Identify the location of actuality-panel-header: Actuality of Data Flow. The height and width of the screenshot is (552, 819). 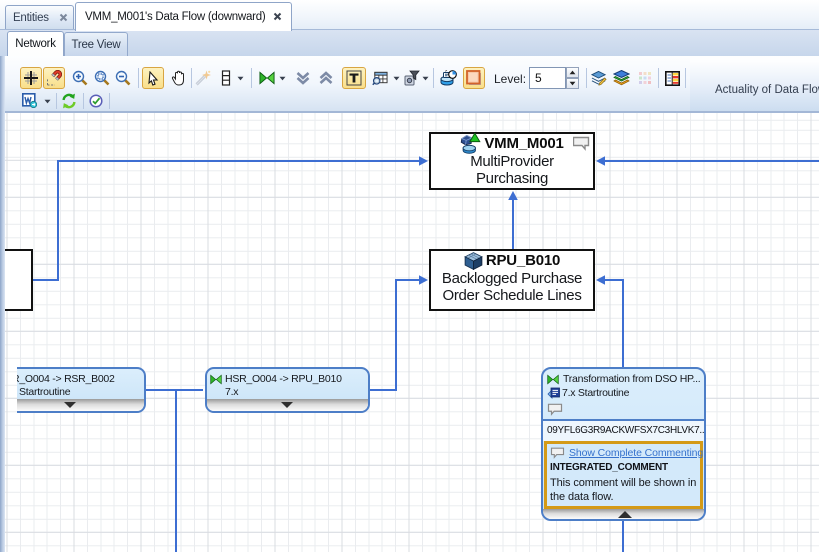
(754, 84).